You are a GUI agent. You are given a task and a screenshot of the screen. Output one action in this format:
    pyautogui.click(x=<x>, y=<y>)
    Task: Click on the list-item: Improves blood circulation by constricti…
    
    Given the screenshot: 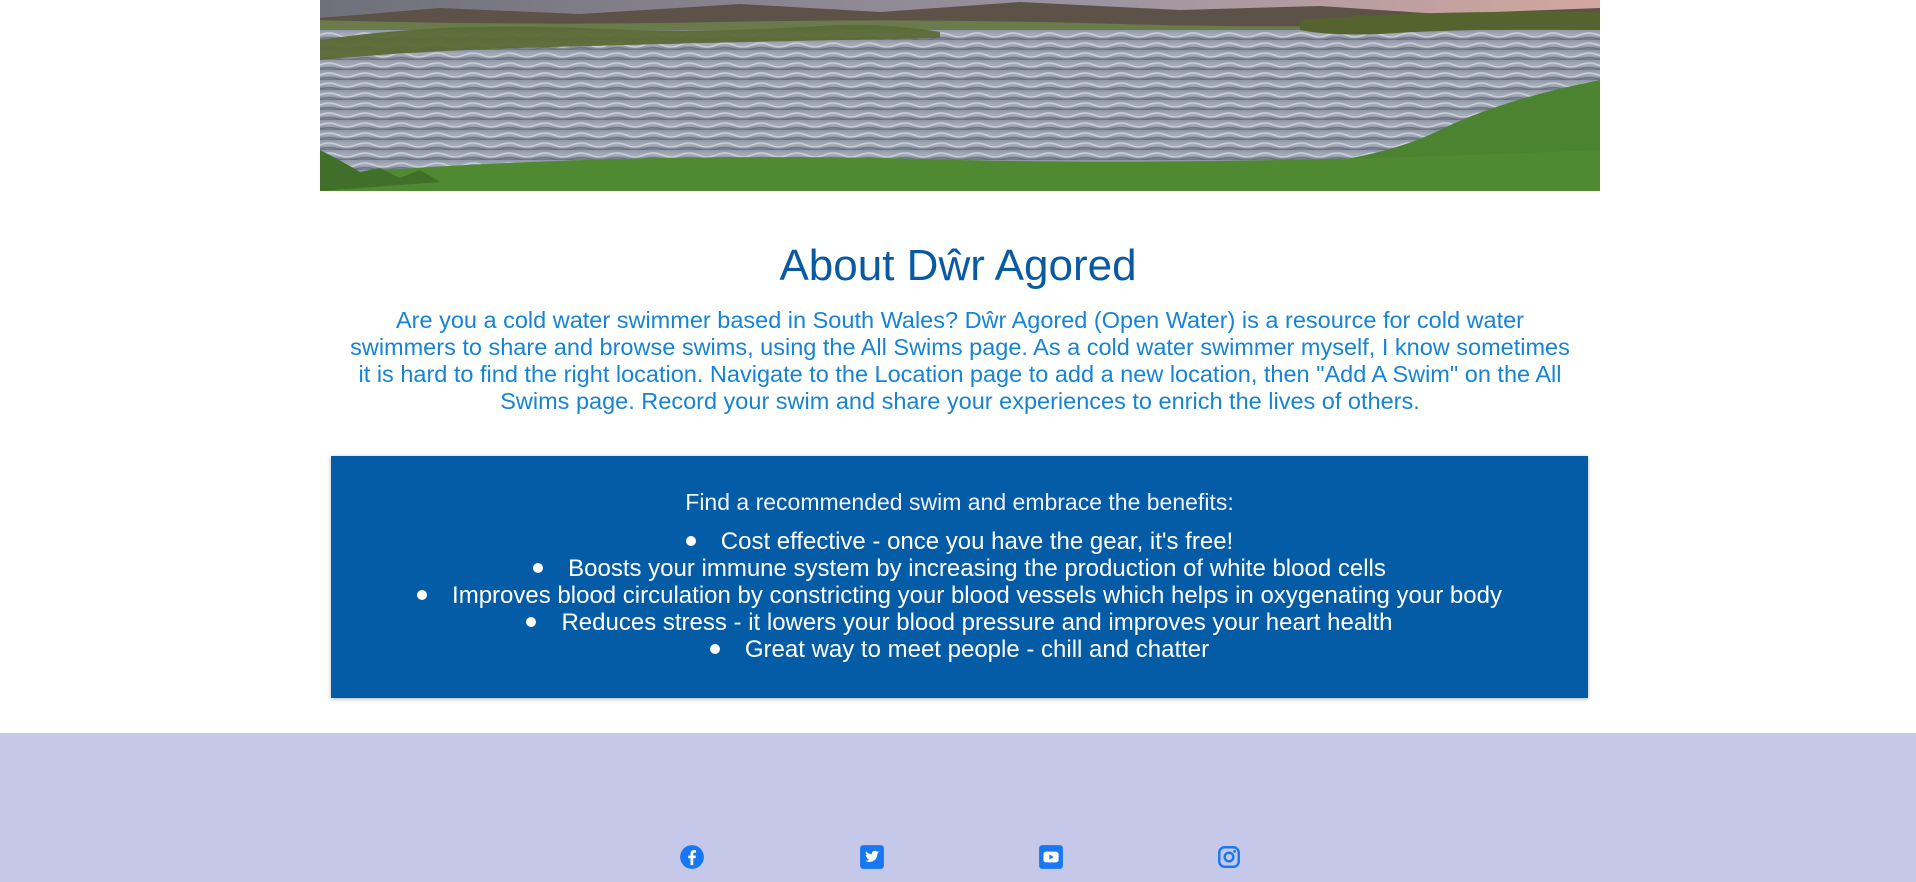 What is the action you would take?
    pyautogui.click(x=959, y=595)
    